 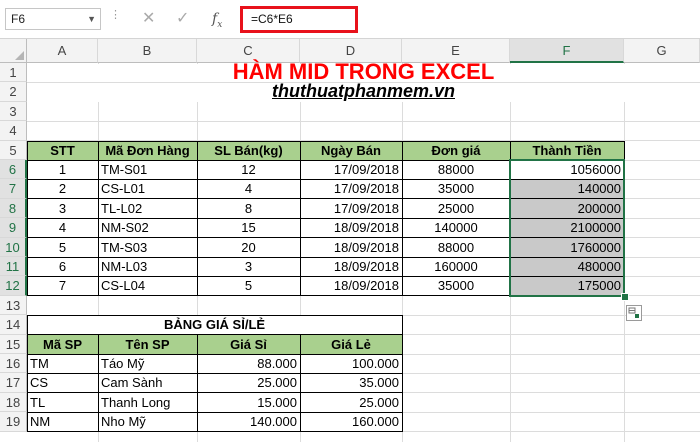 I want to click on table-cell: CS-L01, so click(x=147, y=188).